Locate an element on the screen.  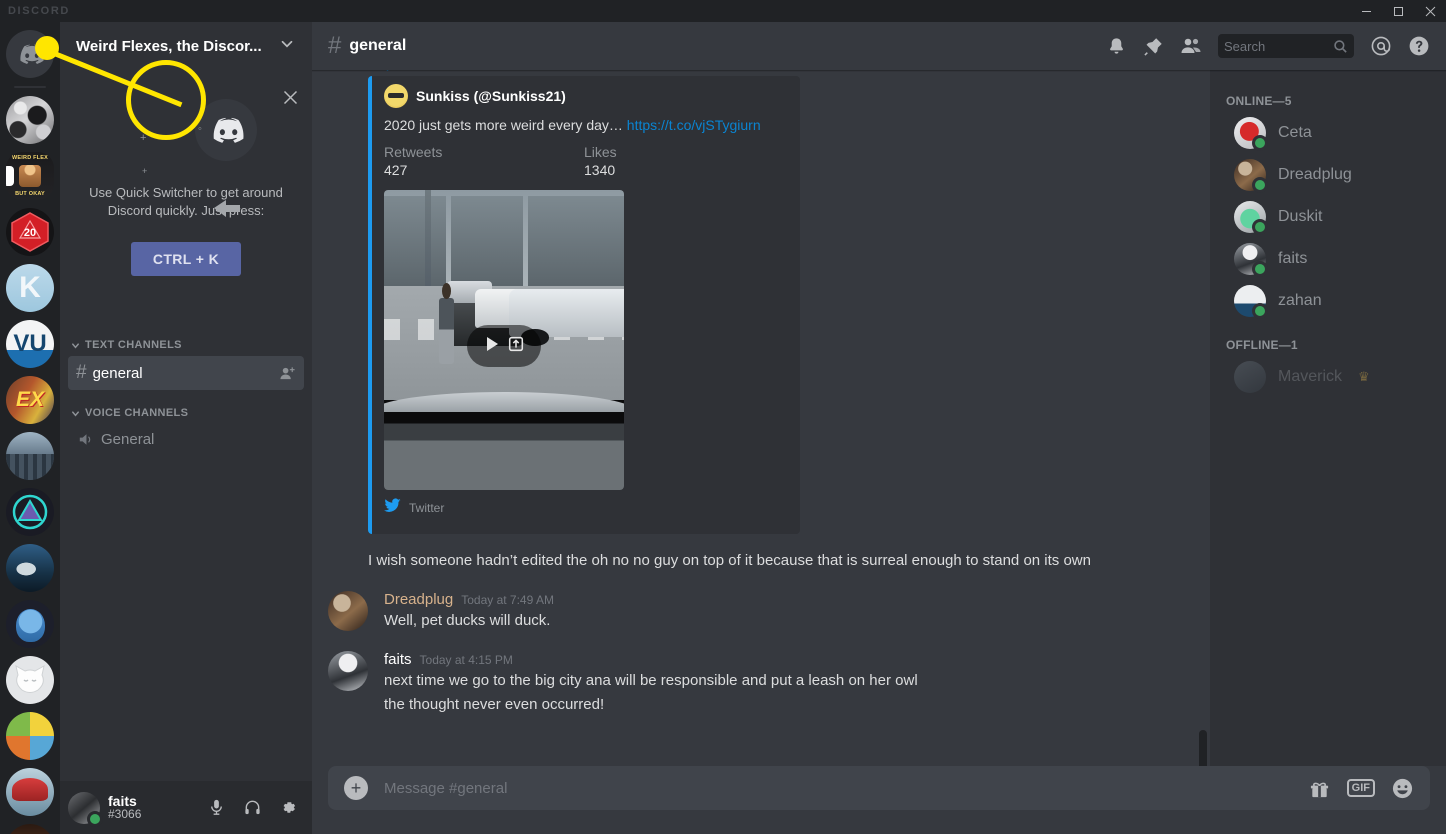
server-icon-d20: 20 is located at coordinates (30, 232).